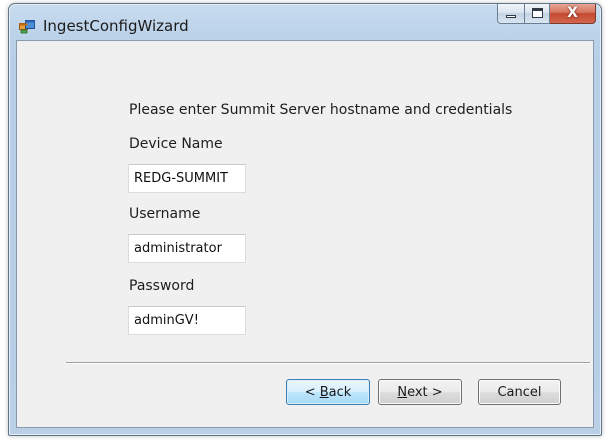 This screenshot has height=447, width=613. Describe the element at coordinates (187, 248) in the screenshot. I see `username-input` at that location.